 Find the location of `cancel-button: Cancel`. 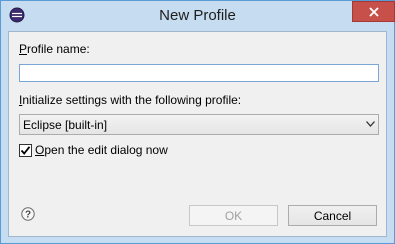

cancel-button: Cancel is located at coordinates (332, 215).